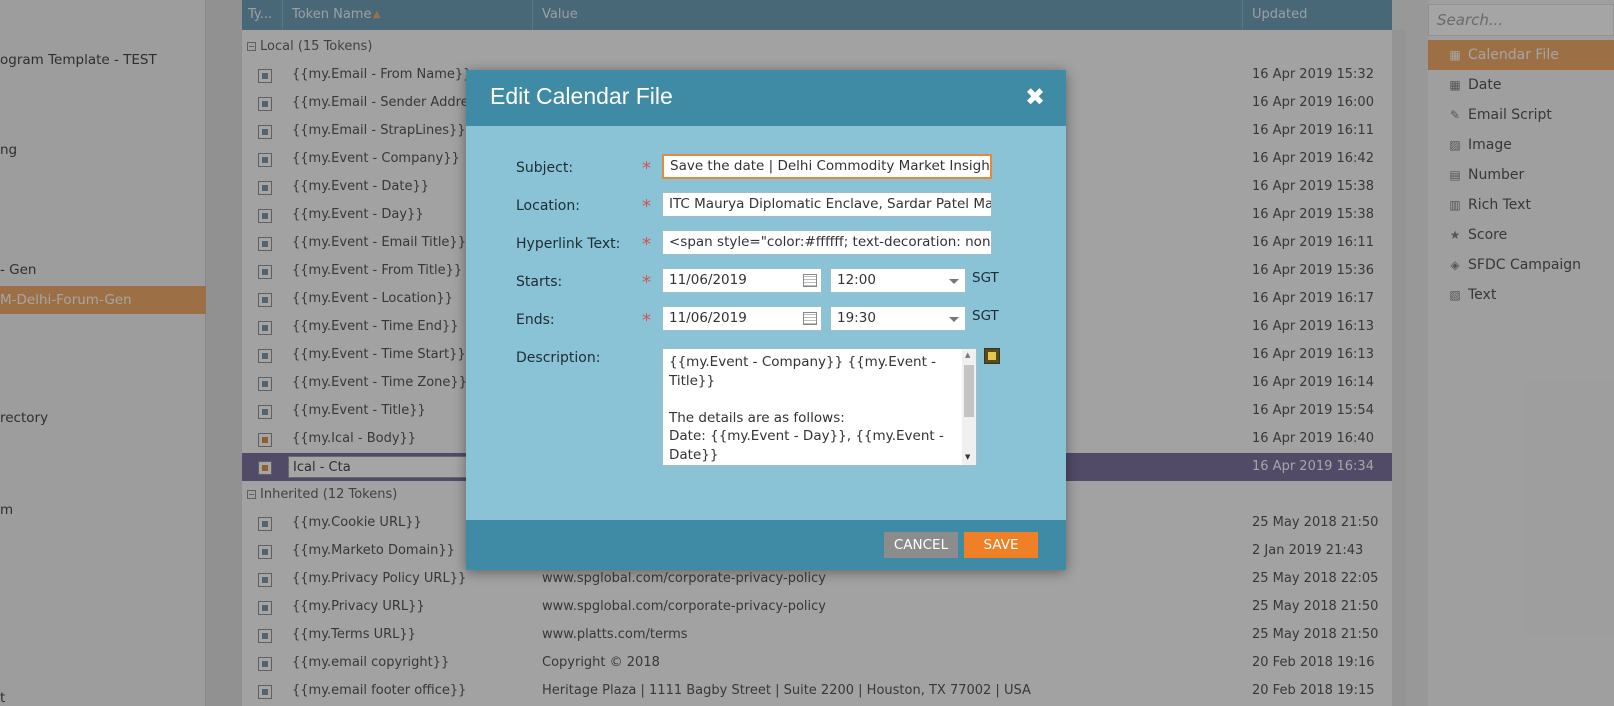 This screenshot has height=706, width=1614. I want to click on end-timezone: SGT, so click(985, 316).